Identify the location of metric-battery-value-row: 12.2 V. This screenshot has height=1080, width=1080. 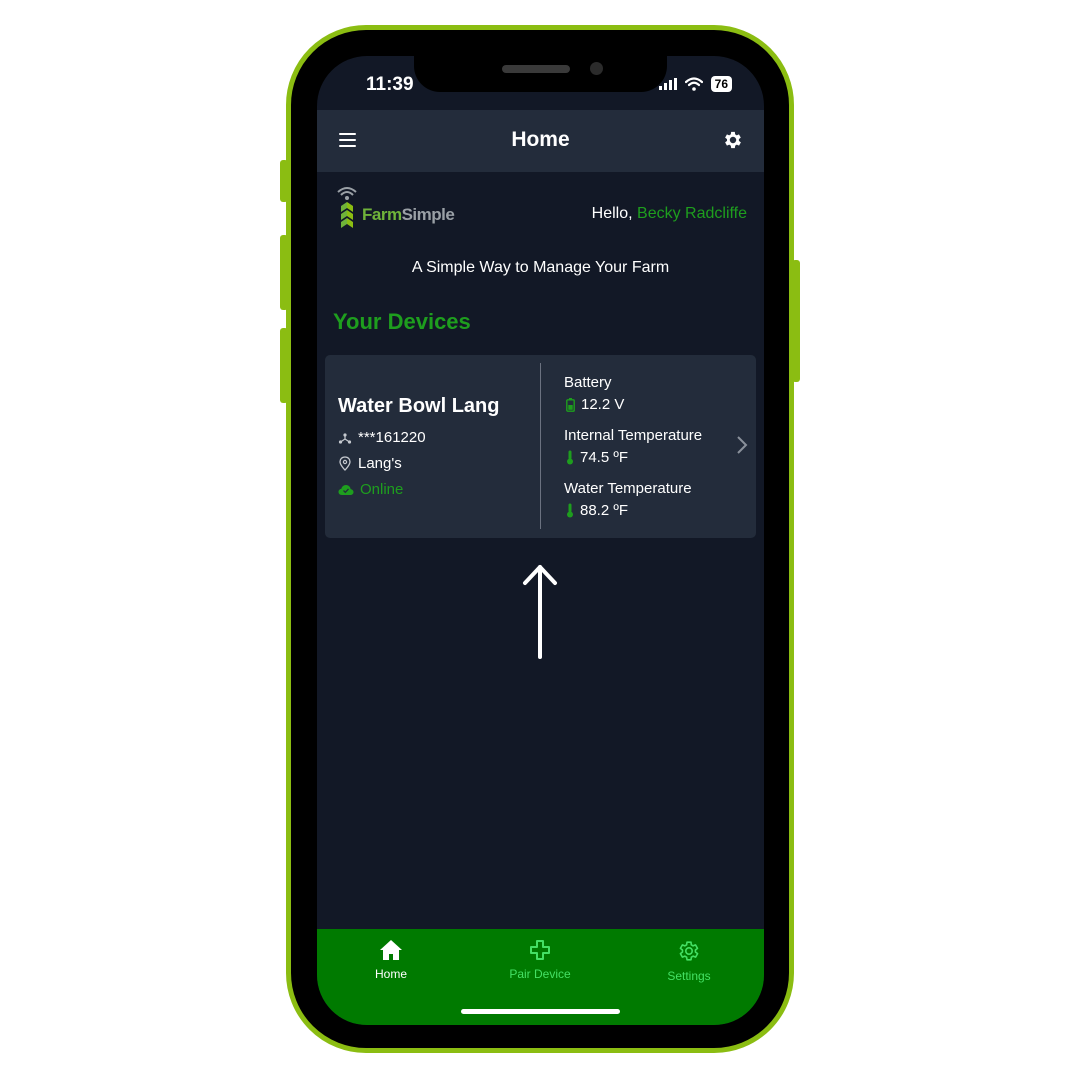
(595, 404).